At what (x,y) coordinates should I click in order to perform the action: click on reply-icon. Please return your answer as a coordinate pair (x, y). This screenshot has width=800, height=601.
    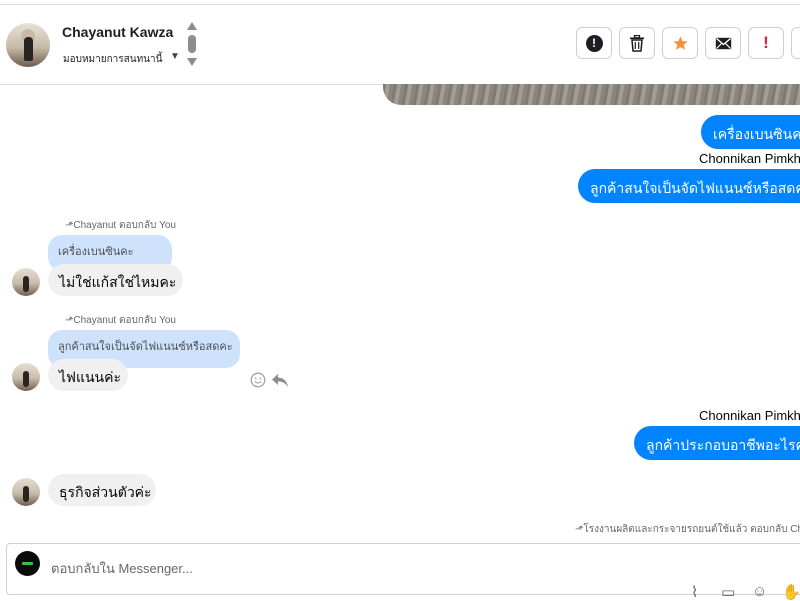
    Looking at the image, I should click on (280, 380).